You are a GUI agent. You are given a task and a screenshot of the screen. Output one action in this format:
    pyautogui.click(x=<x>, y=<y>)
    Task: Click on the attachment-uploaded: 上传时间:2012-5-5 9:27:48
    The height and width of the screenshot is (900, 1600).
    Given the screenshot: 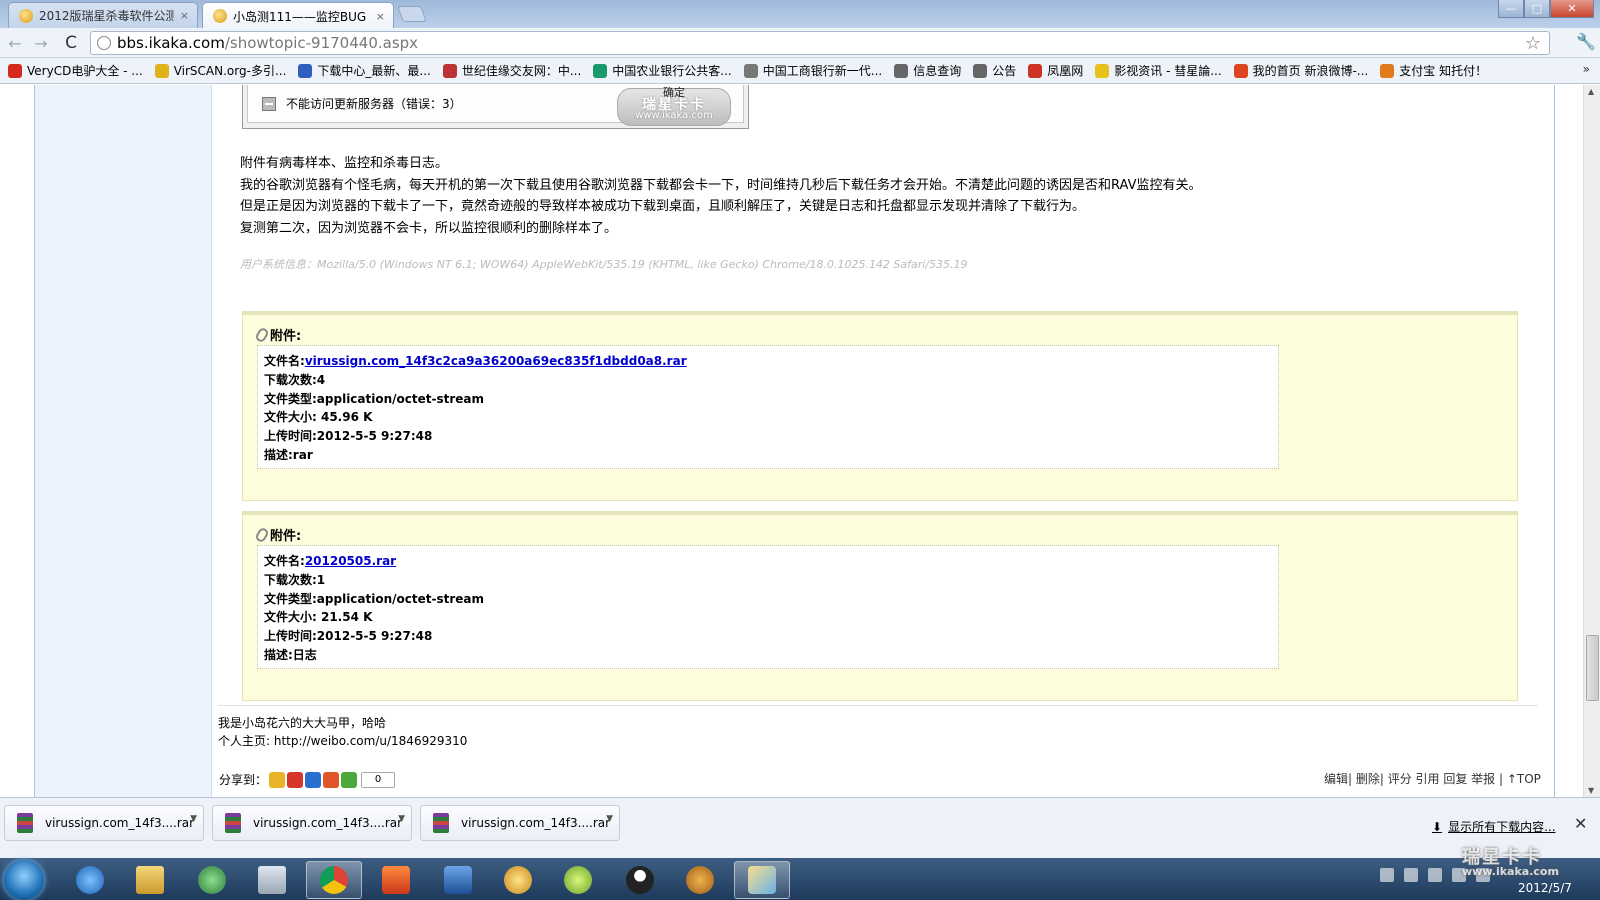 What is the action you would take?
    pyautogui.click(x=348, y=436)
    